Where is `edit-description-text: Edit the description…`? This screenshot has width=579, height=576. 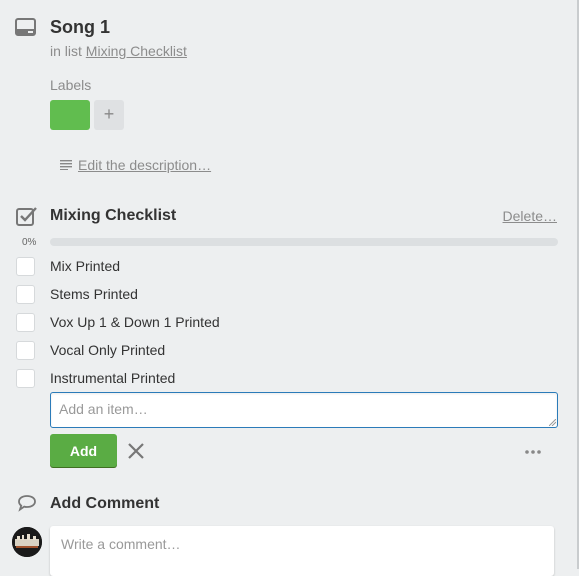 edit-description-text: Edit the description… is located at coordinates (145, 165).